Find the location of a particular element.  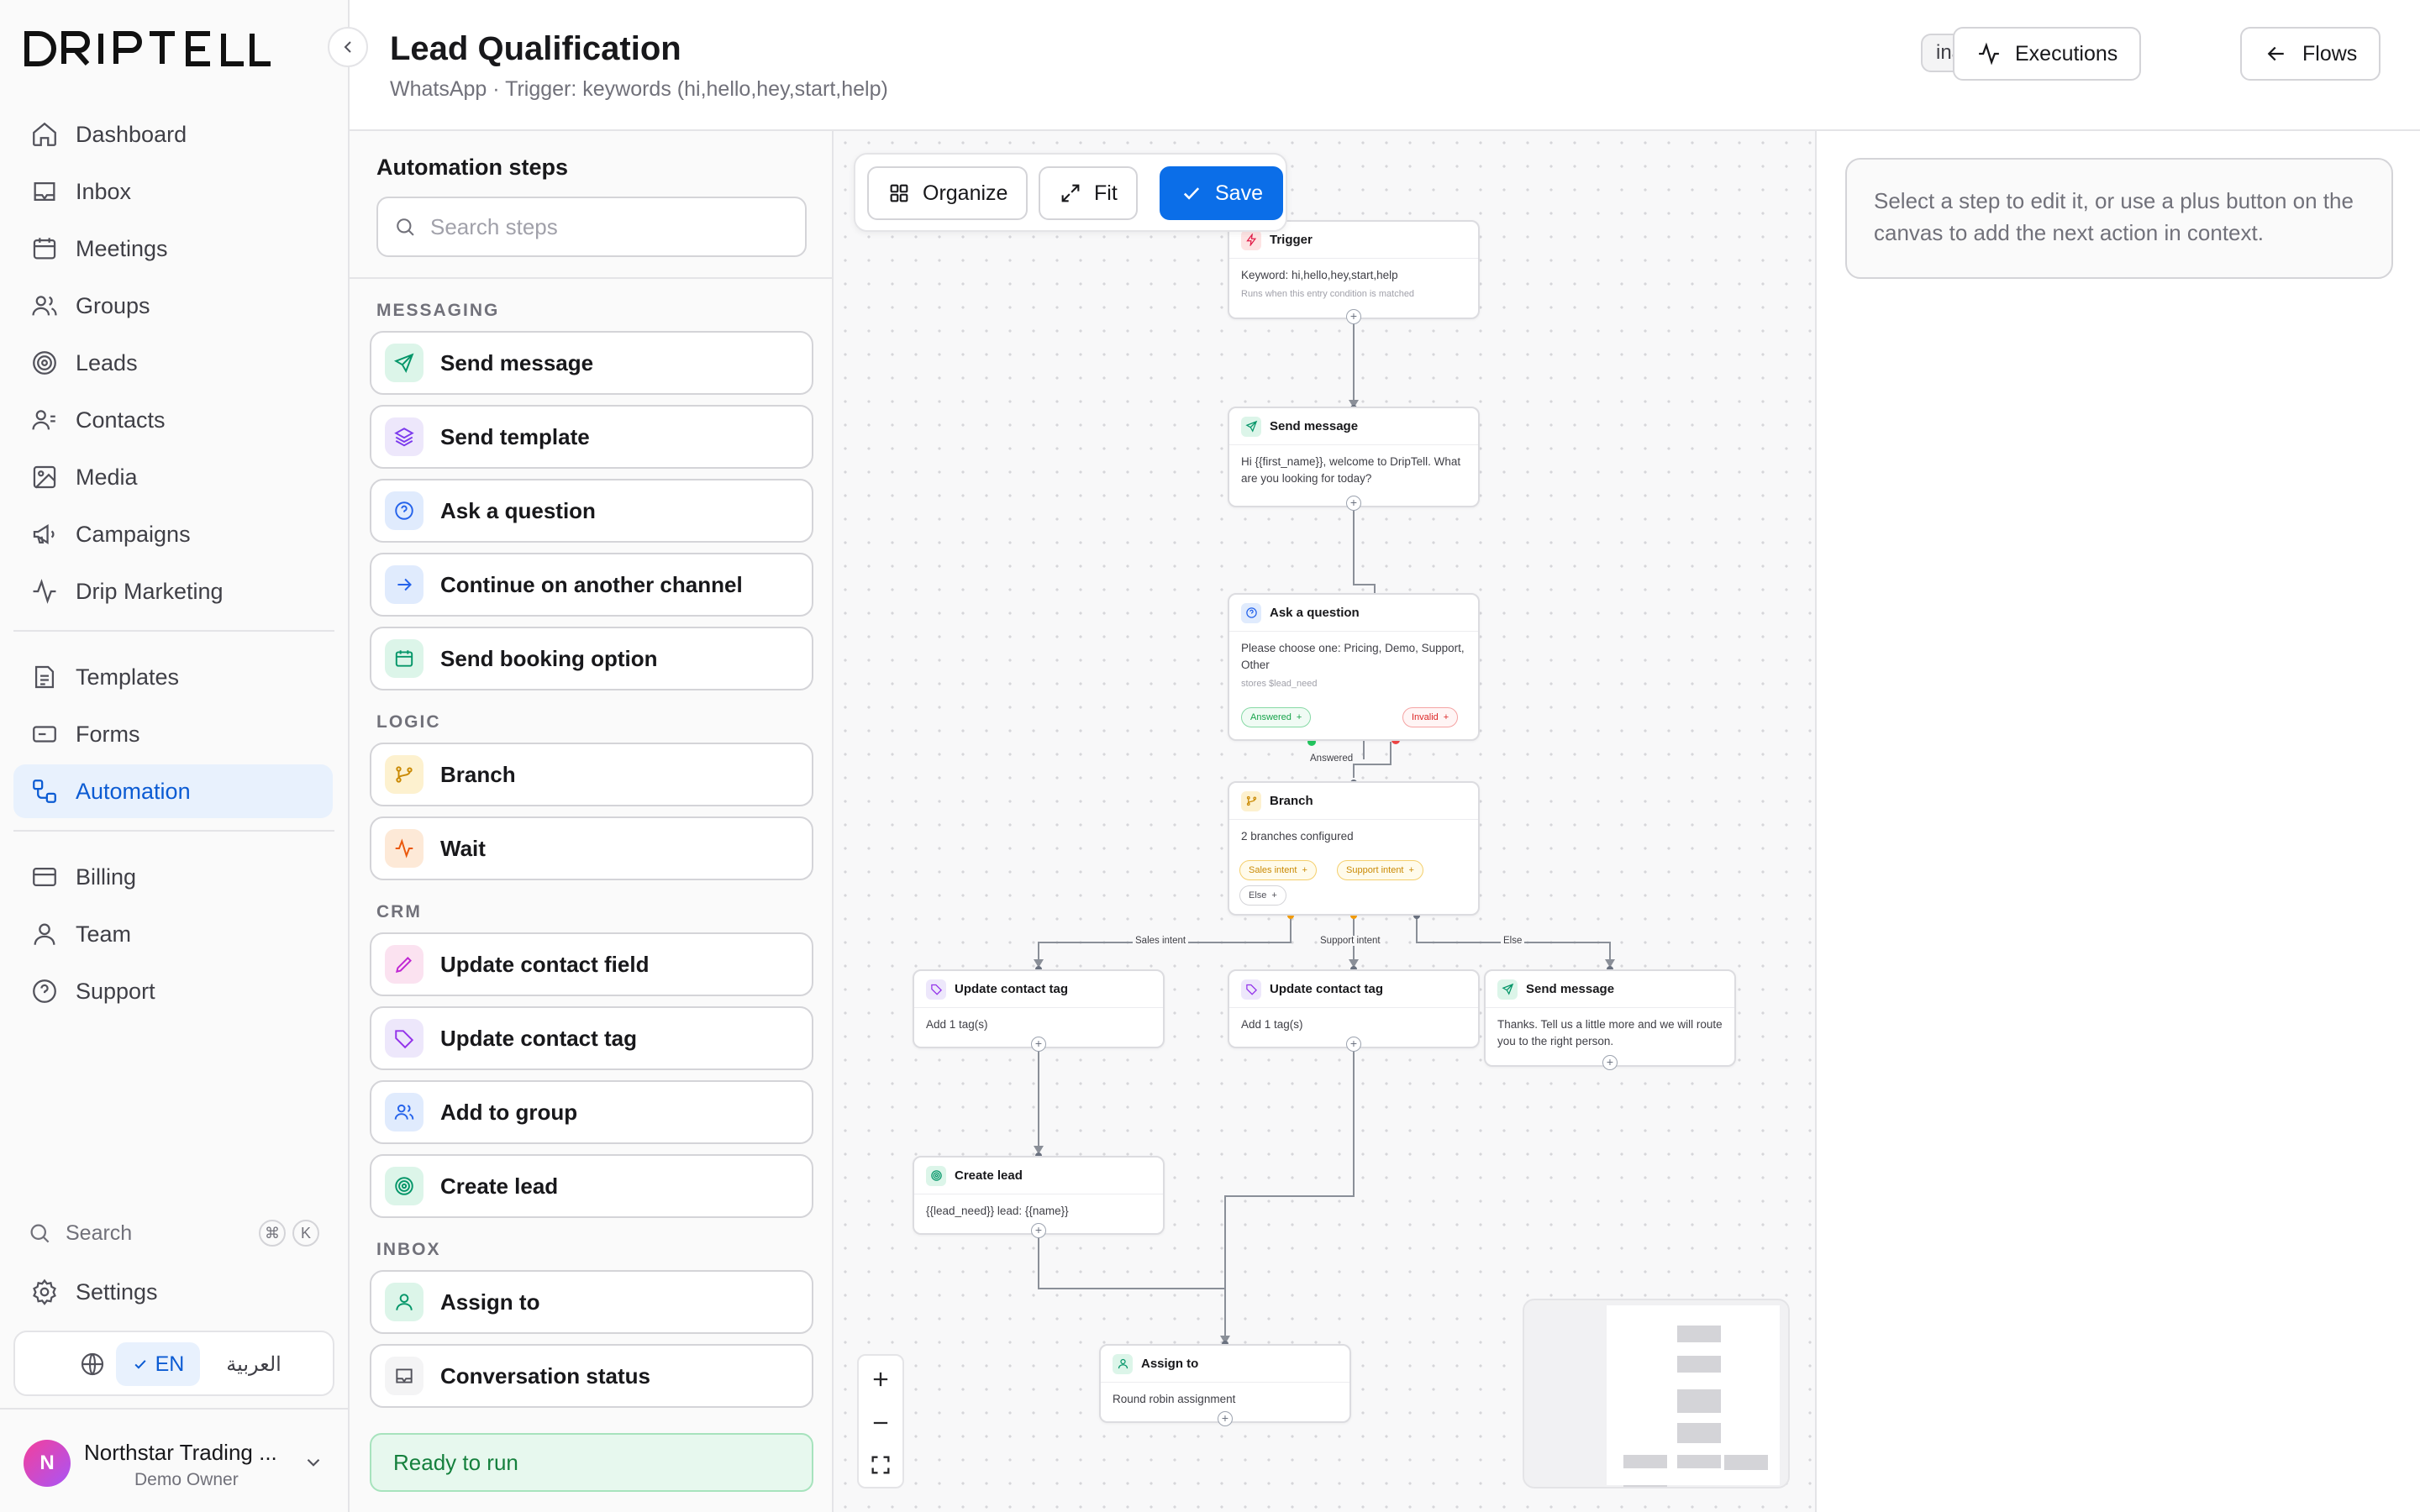

node-title: Create lead is located at coordinates (989, 1175).